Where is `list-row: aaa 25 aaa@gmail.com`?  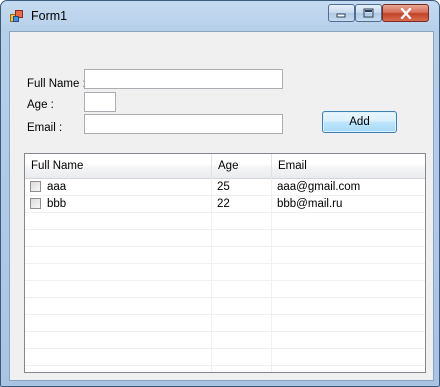 list-row: aaa 25 aaa@gmail.com is located at coordinates (225, 187).